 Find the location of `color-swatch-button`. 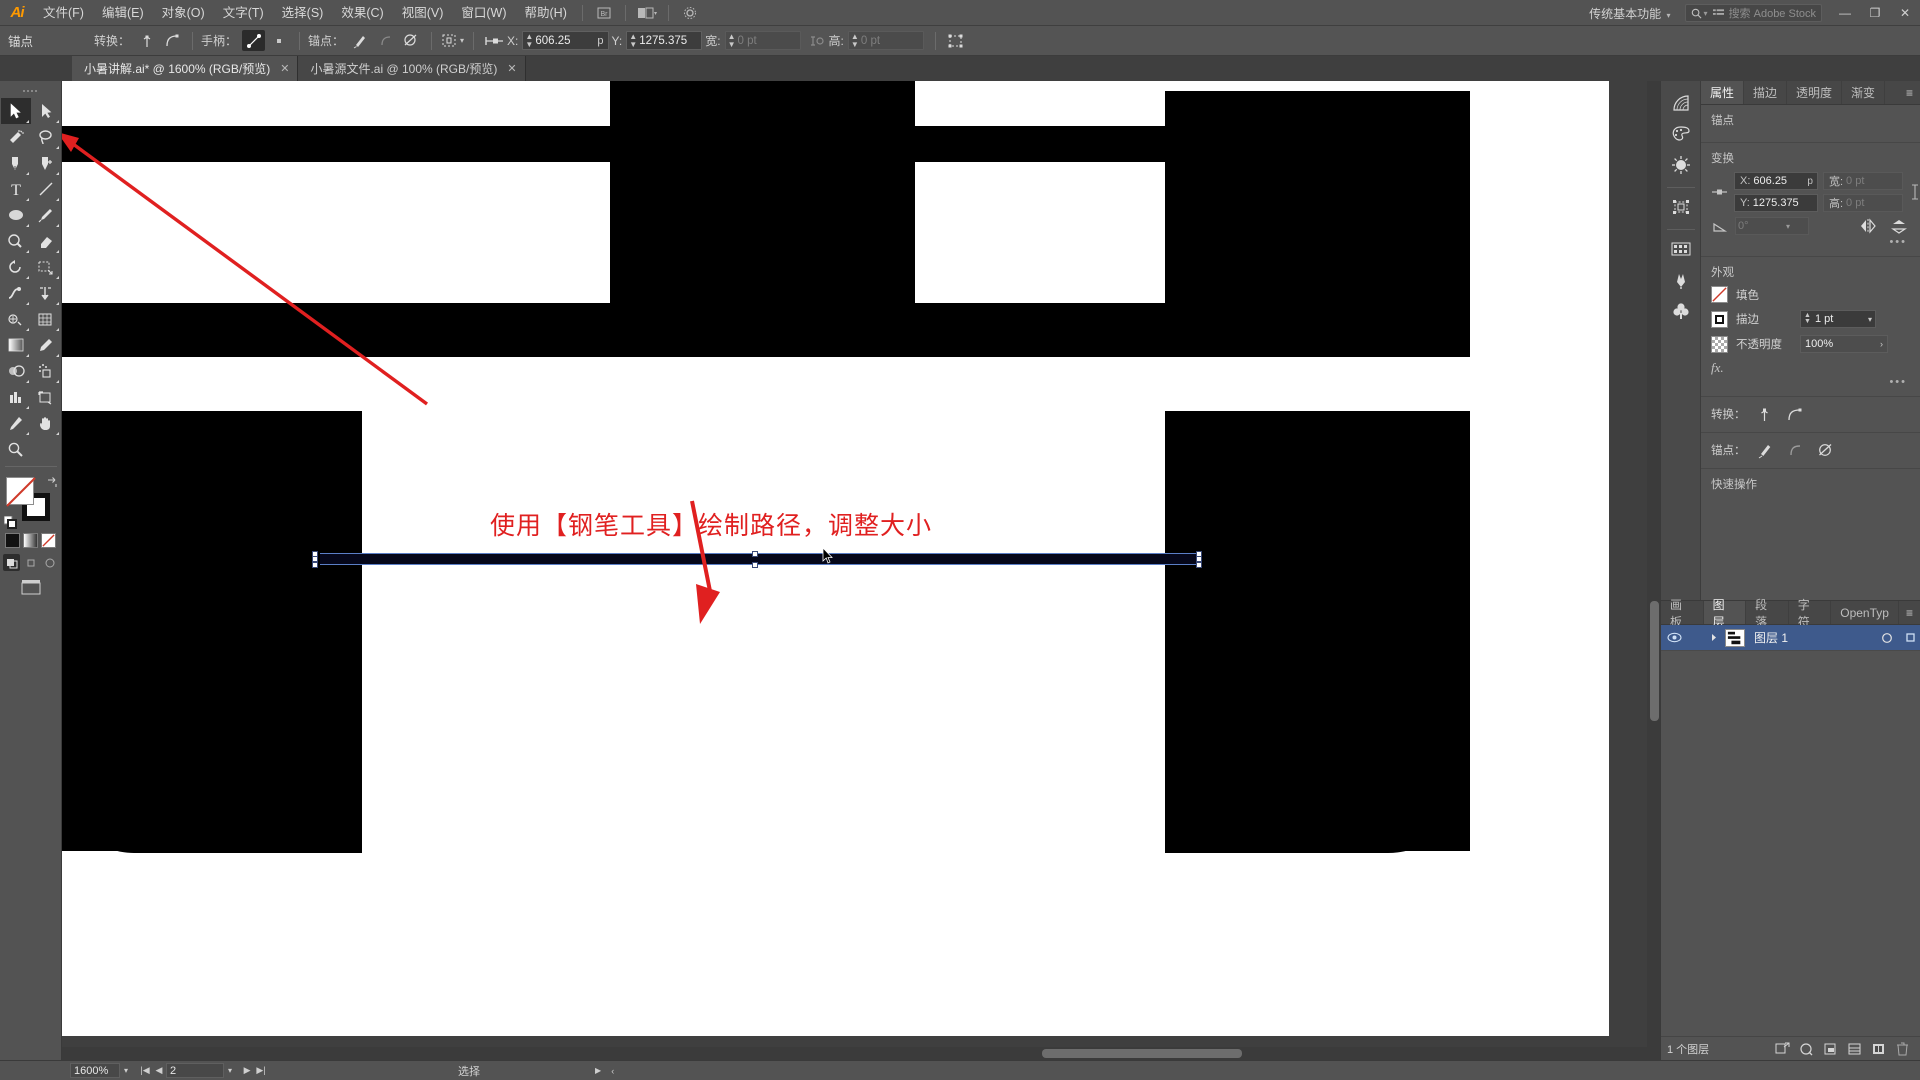

color-swatch-button is located at coordinates (12, 540).